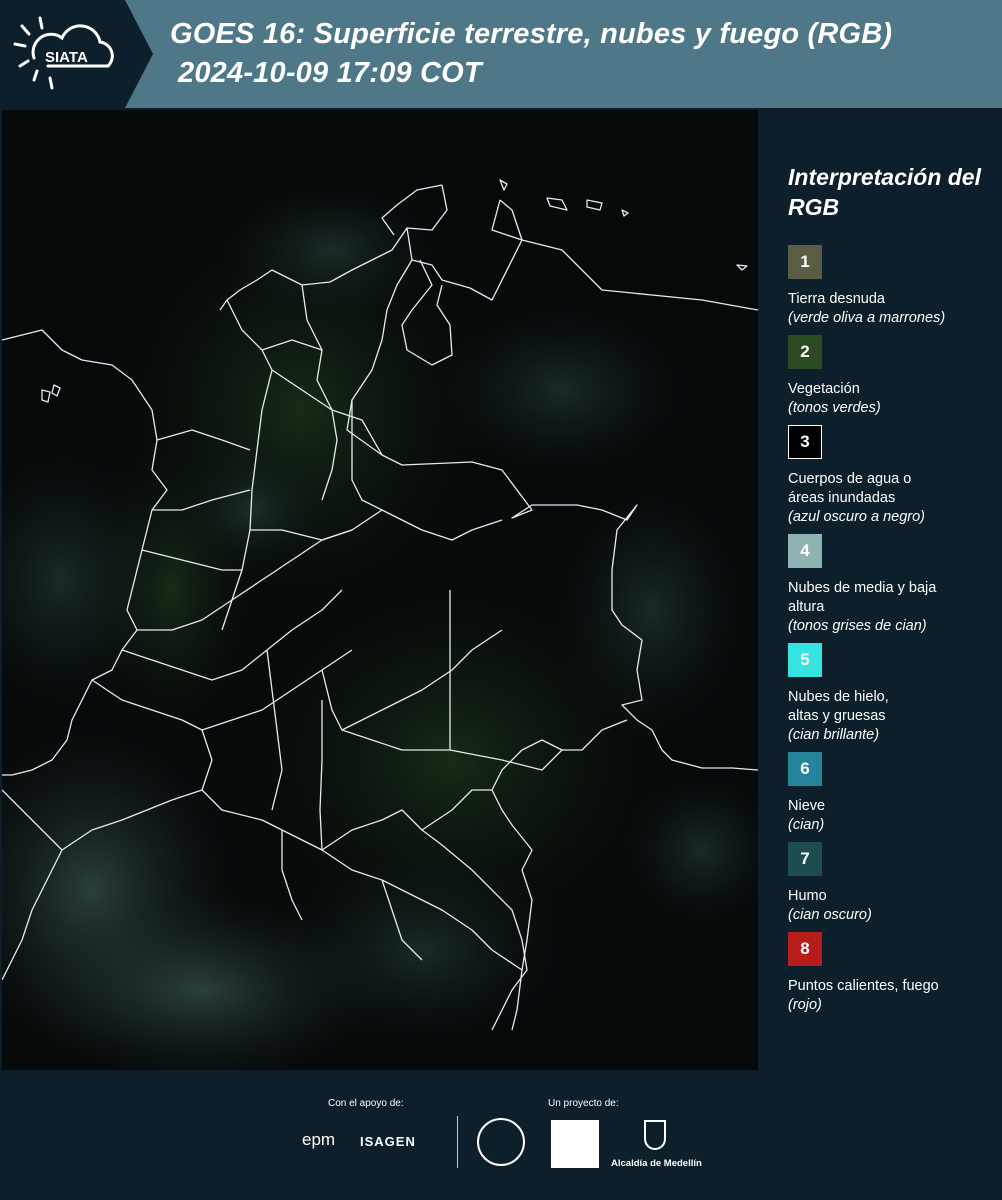 The height and width of the screenshot is (1200, 1002). I want to click on legend-number: 8, so click(805, 948).